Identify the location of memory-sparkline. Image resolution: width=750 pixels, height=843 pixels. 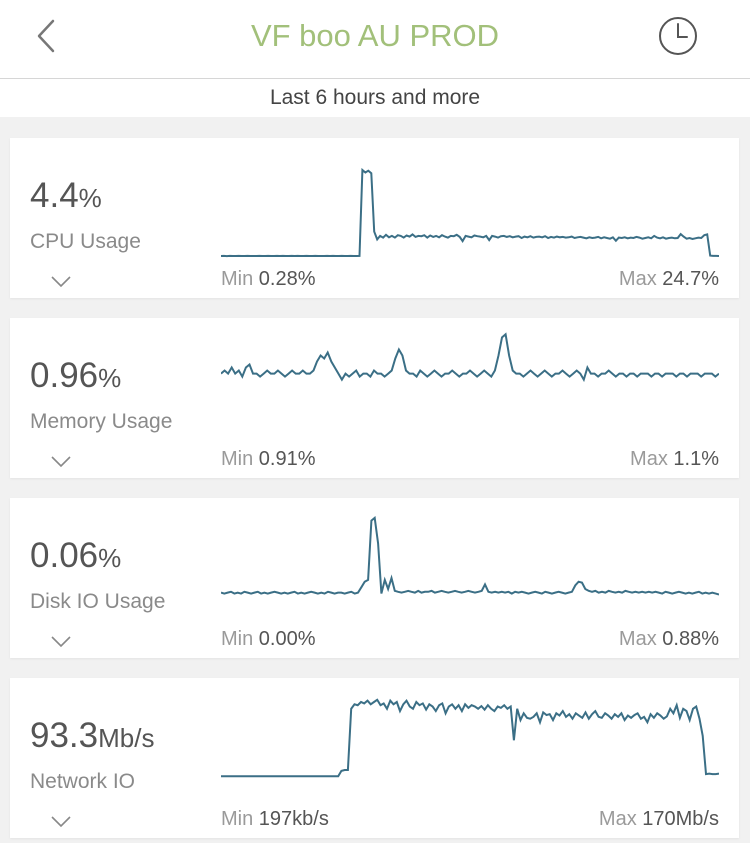
(470, 360).